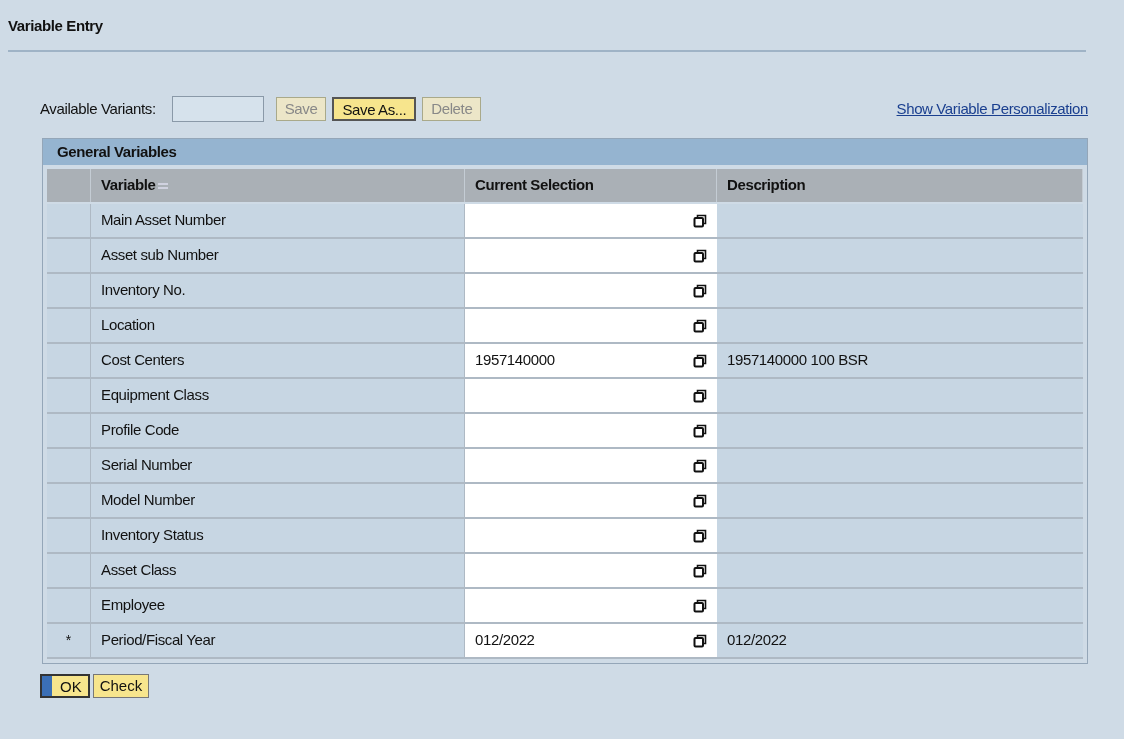 Image resolution: width=1124 pixels, height=739 pixels. What do you see at coordinates (591, 185) in the screenshot?
I see `column-header: Current Selection` at bounding box center [591, 185].